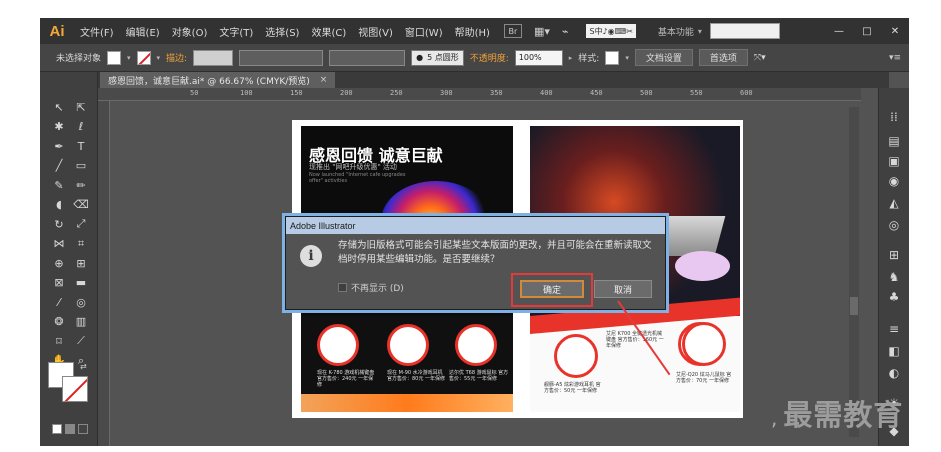 The width and height of the screenshot is (941, 452). What do you see at coordinates (744, 31) in the screenshot?
I see `search-input` at bounding box center [744, 31].